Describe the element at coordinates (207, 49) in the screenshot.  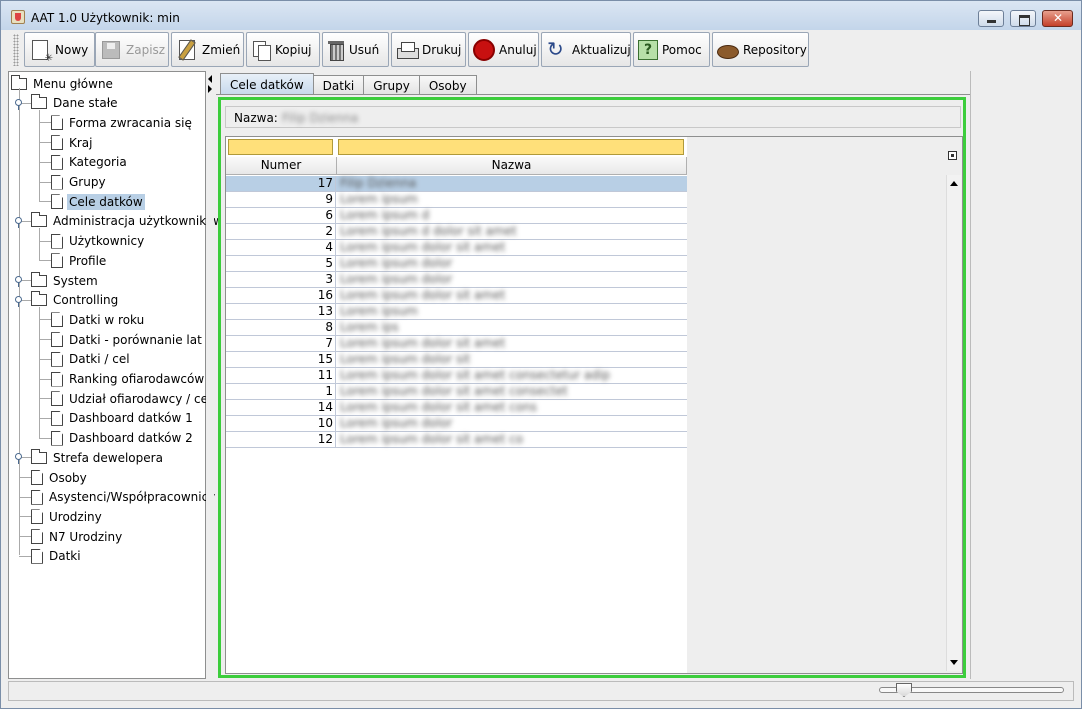
I see `zmień-button: Zmień` at that location.